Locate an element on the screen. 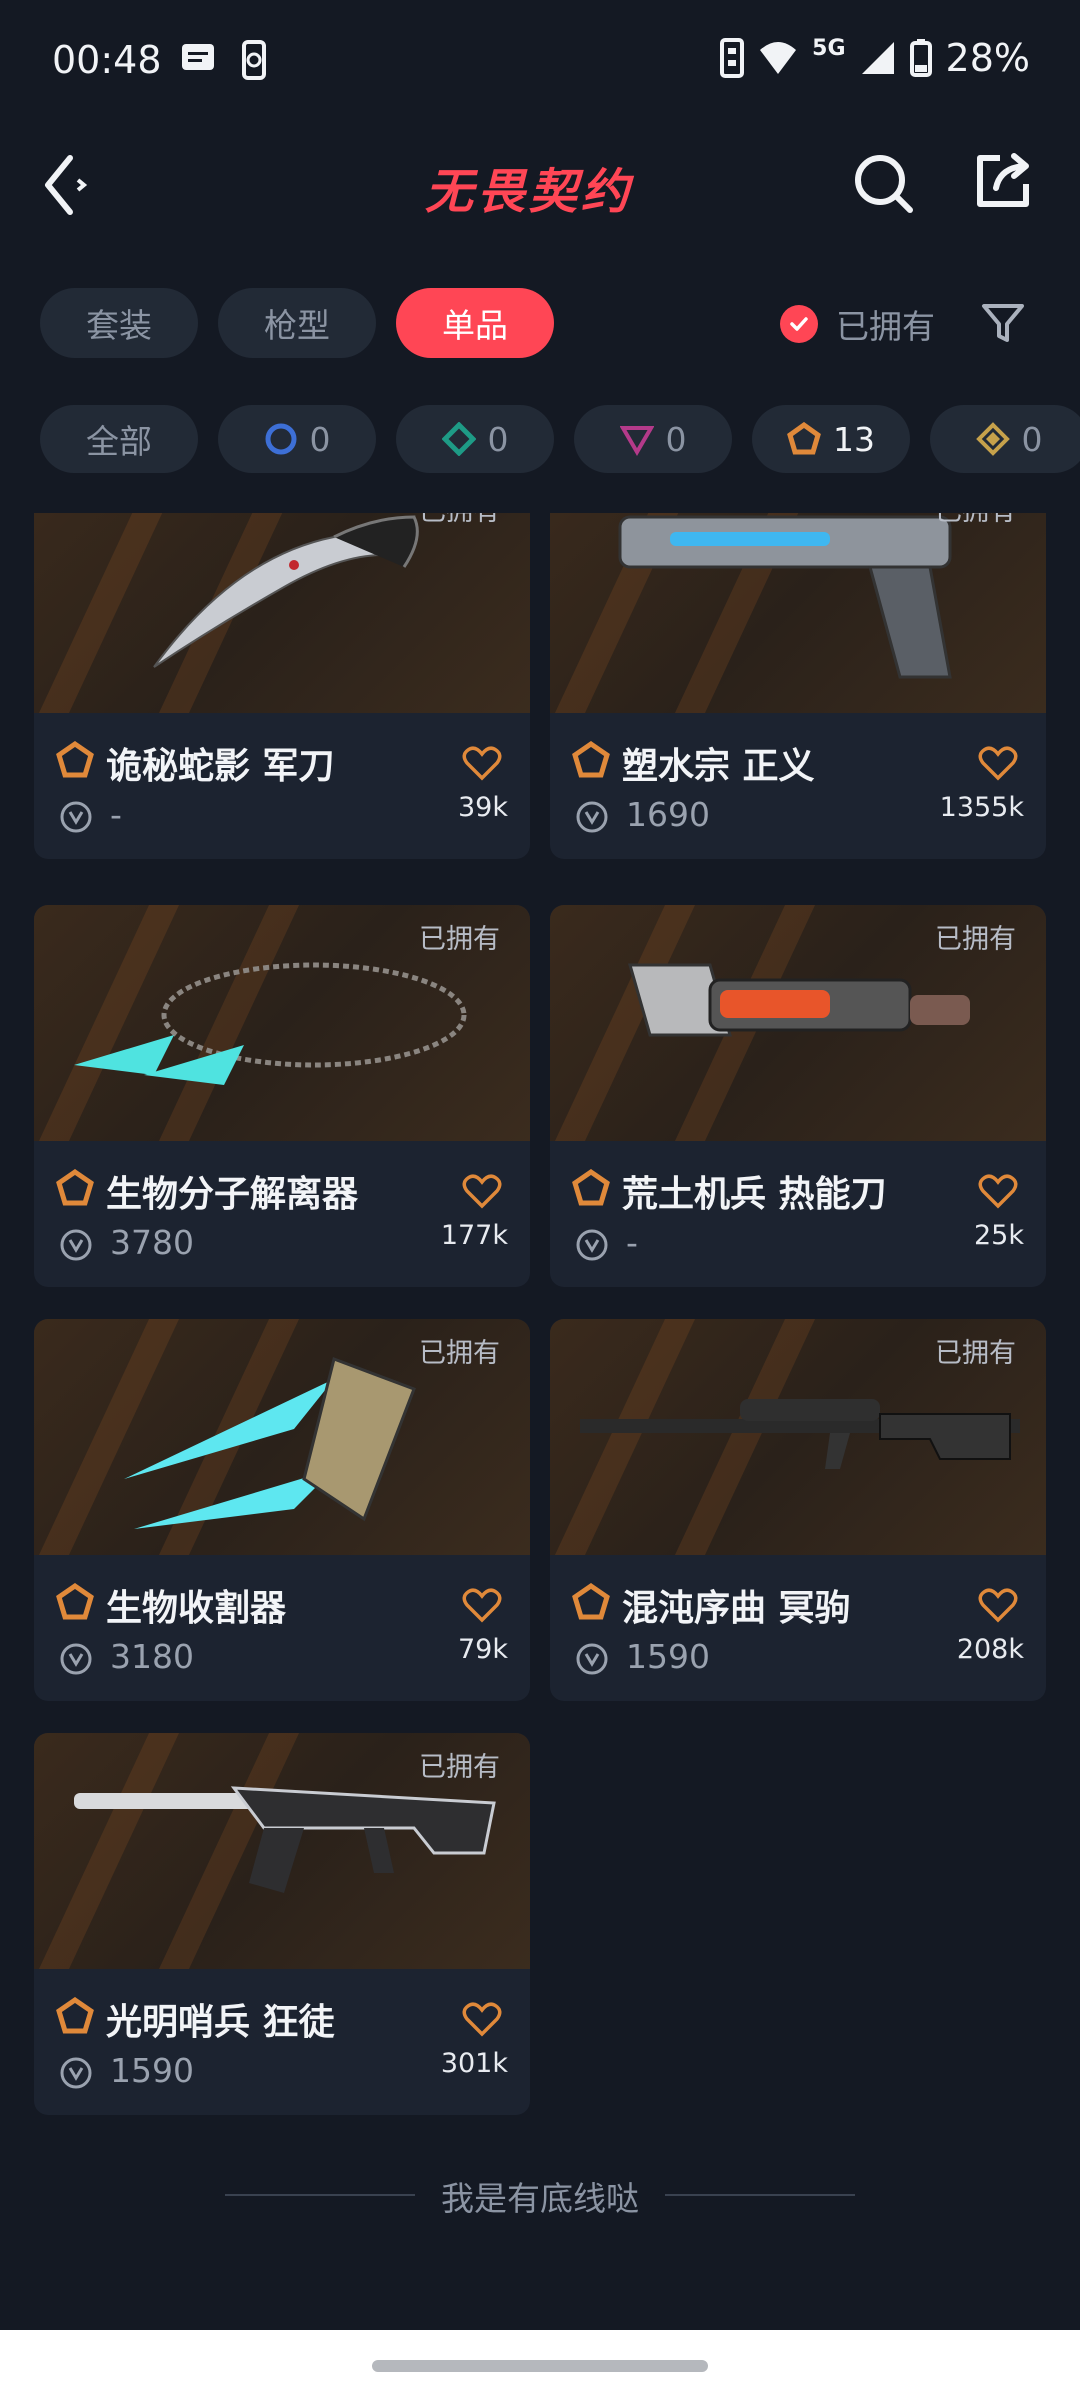 The width and height of the screenshot is (1080, 2400). tab-single-items: 单品 is located at coordinates (475, 323).